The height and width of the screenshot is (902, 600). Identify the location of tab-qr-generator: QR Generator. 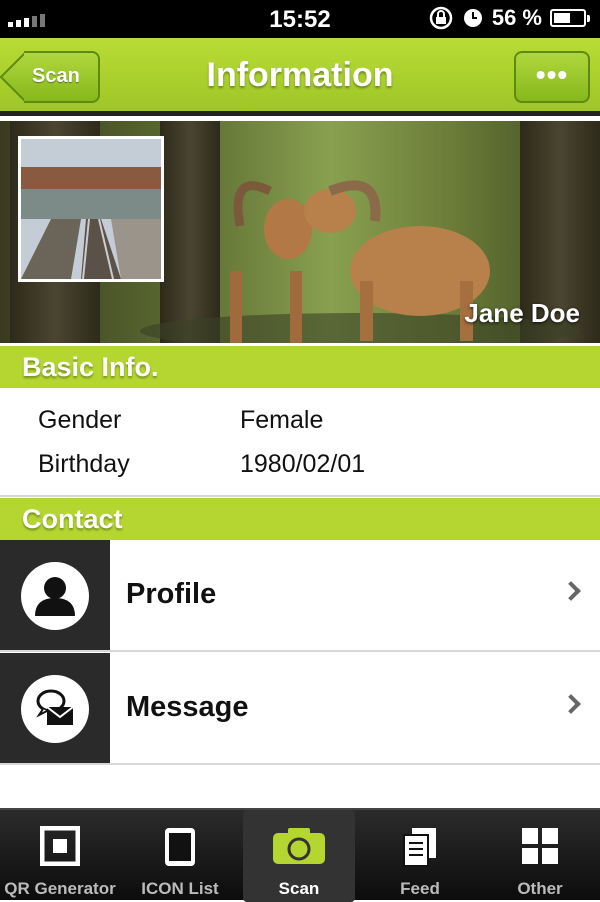
(60, 856).